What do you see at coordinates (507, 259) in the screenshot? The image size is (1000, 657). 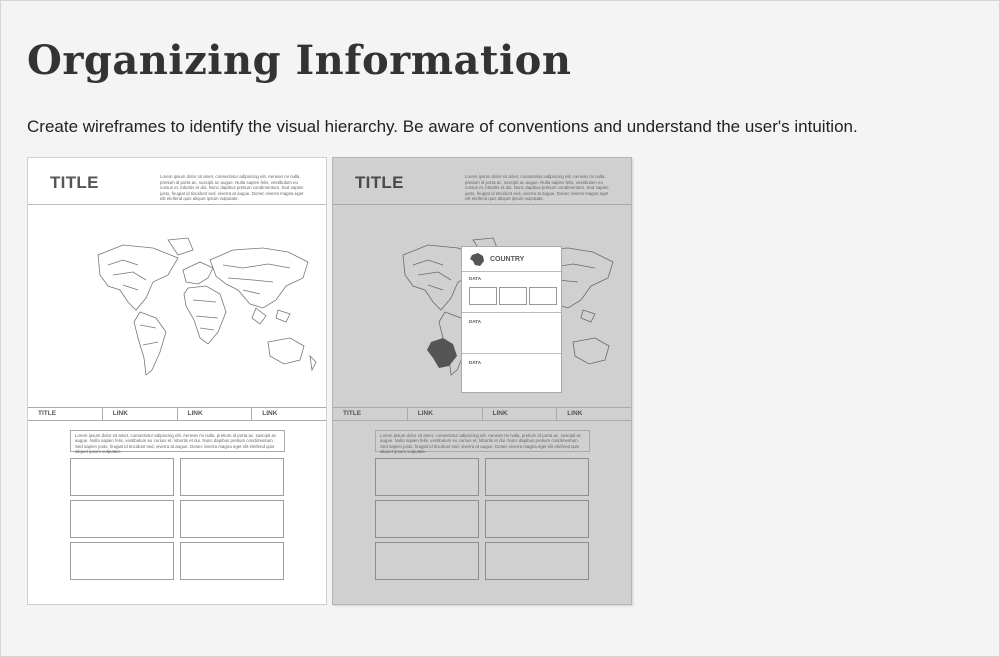 I see `popup-country-name: COUNTRY` at bounding box center [507, 259].